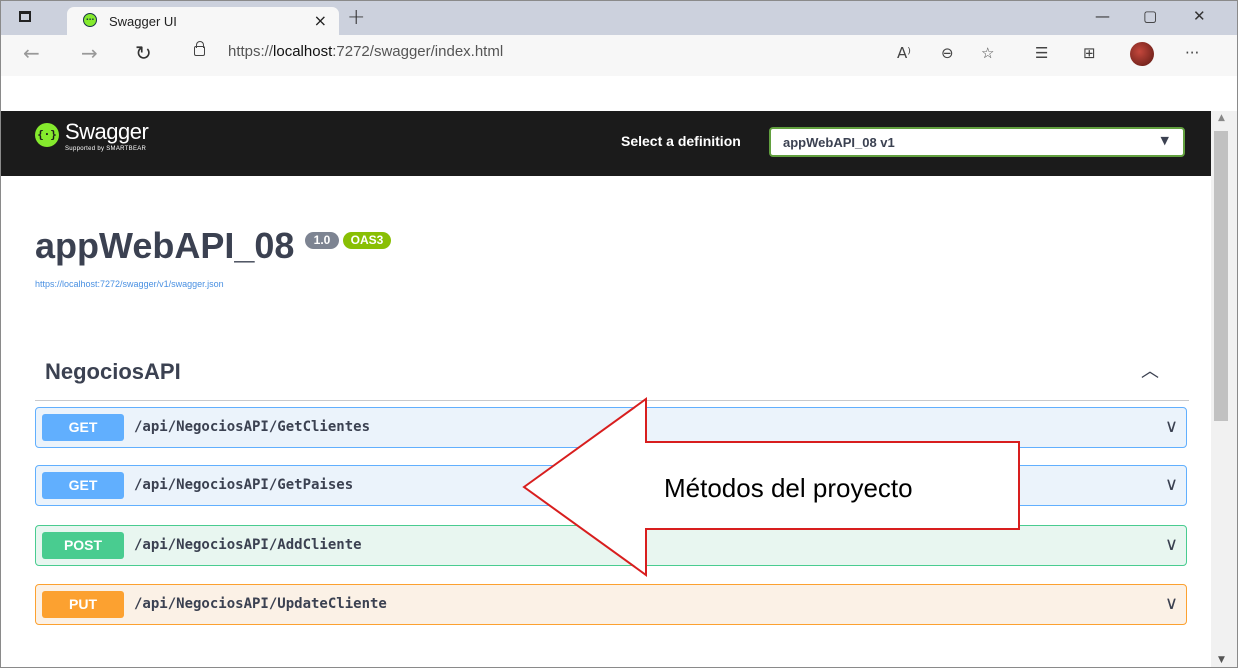 Image resolution: width=1238 pixels, height=668 pixels. What do you see at coordinates (107, 132) in the screenshot?
I see `swagger-logo-text: Swagger` at bounding box center [107, 132].